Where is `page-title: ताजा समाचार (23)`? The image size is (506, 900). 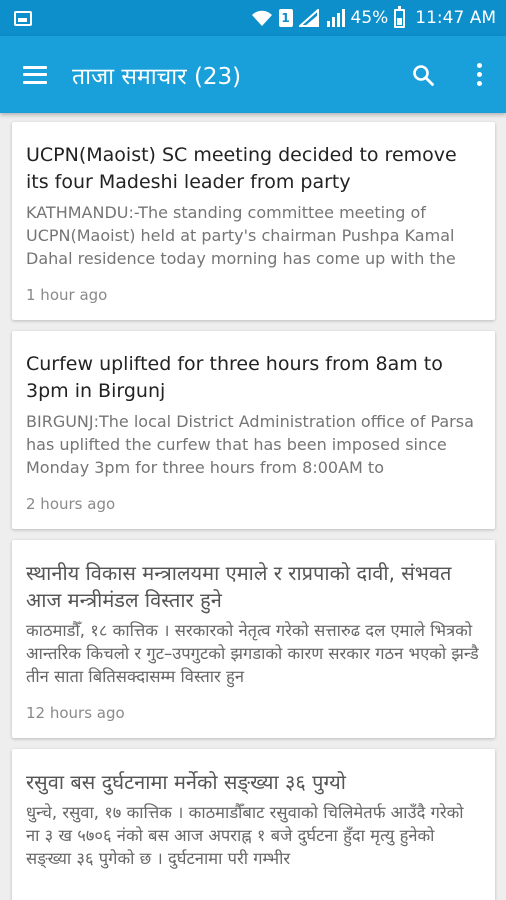 page-title: ताजा समाचार (23) is located at coordinates (157, 76).